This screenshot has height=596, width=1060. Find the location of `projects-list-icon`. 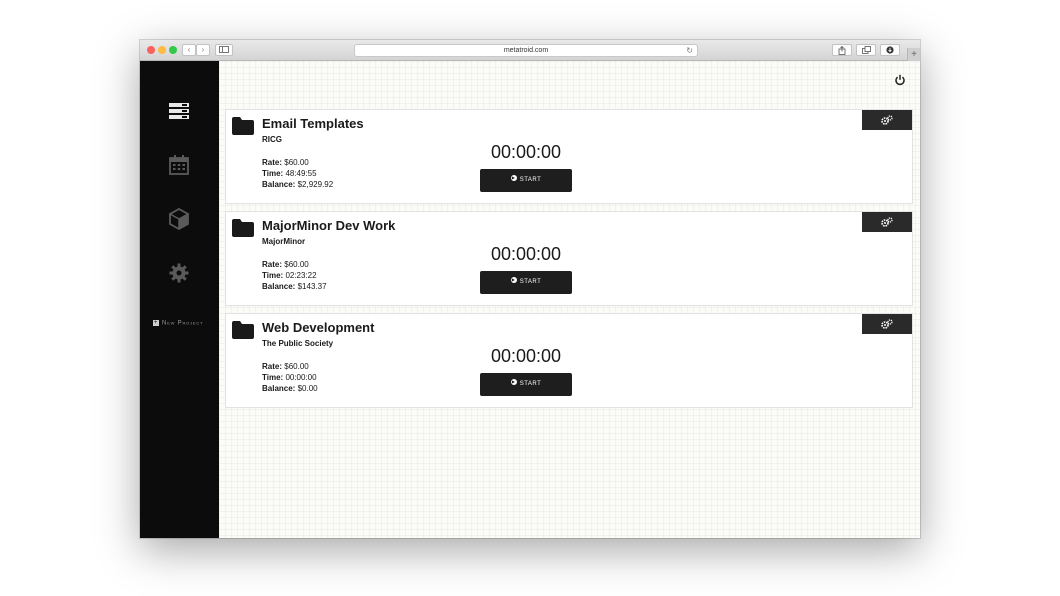

projects-list-icon is located at coordinates (179, 111).